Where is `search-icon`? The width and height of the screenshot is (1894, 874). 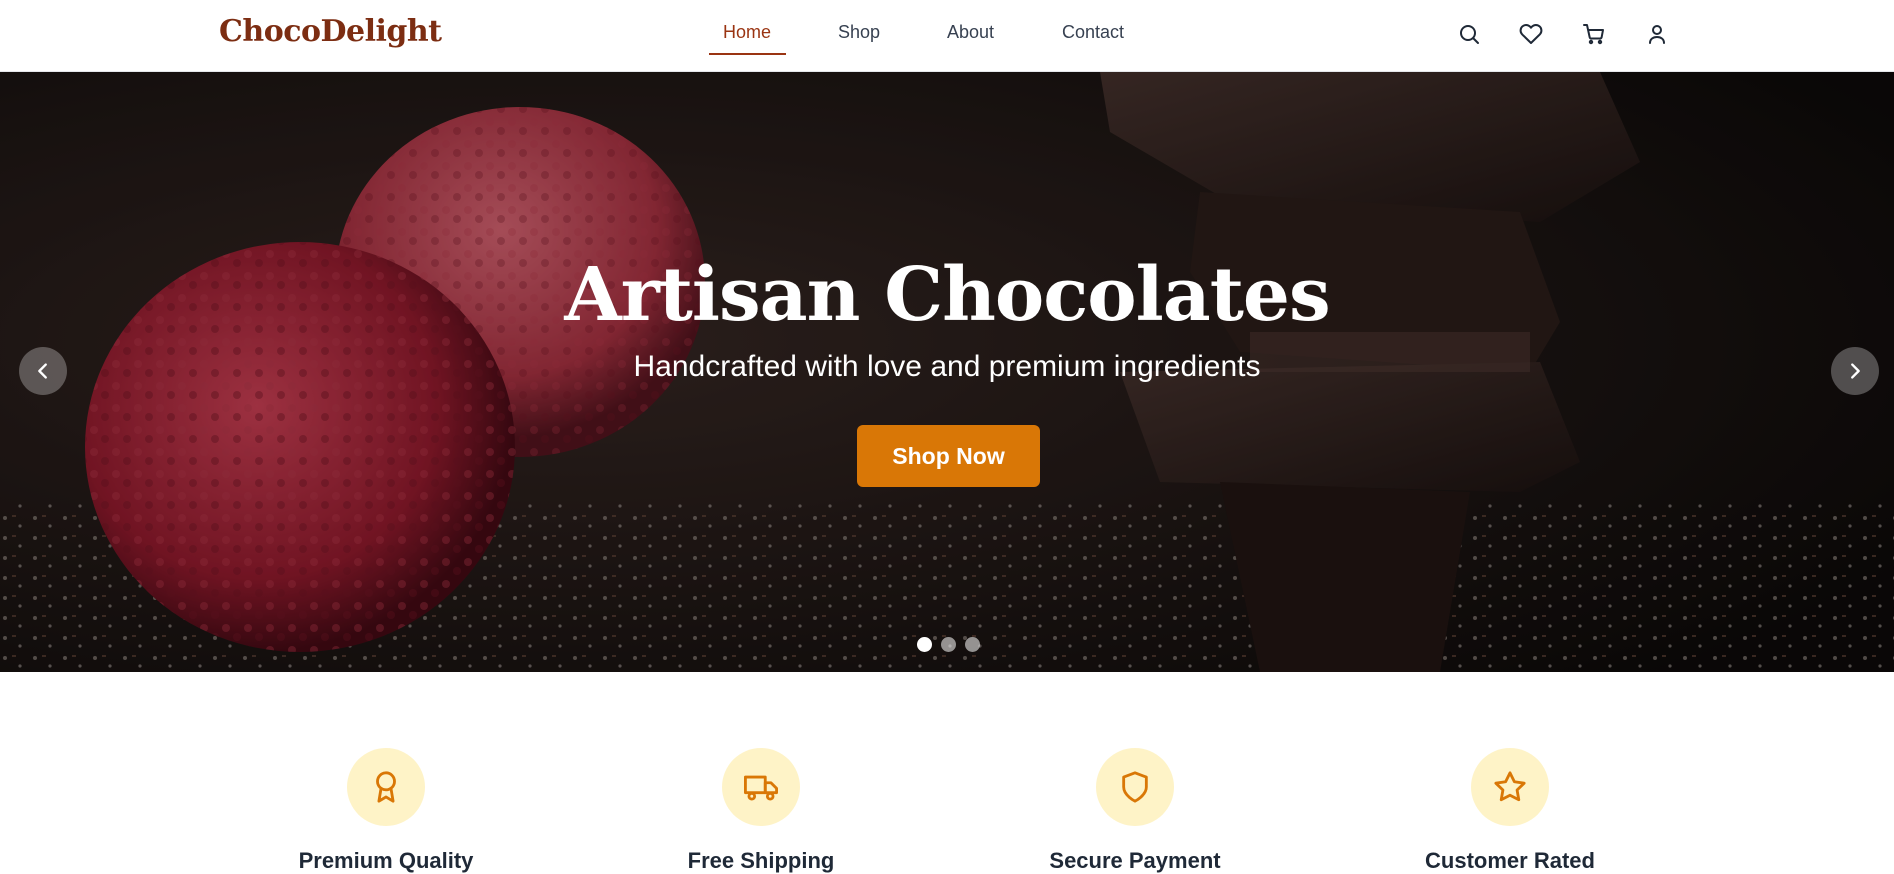 search-icon is located at coordinates (1469, 34).